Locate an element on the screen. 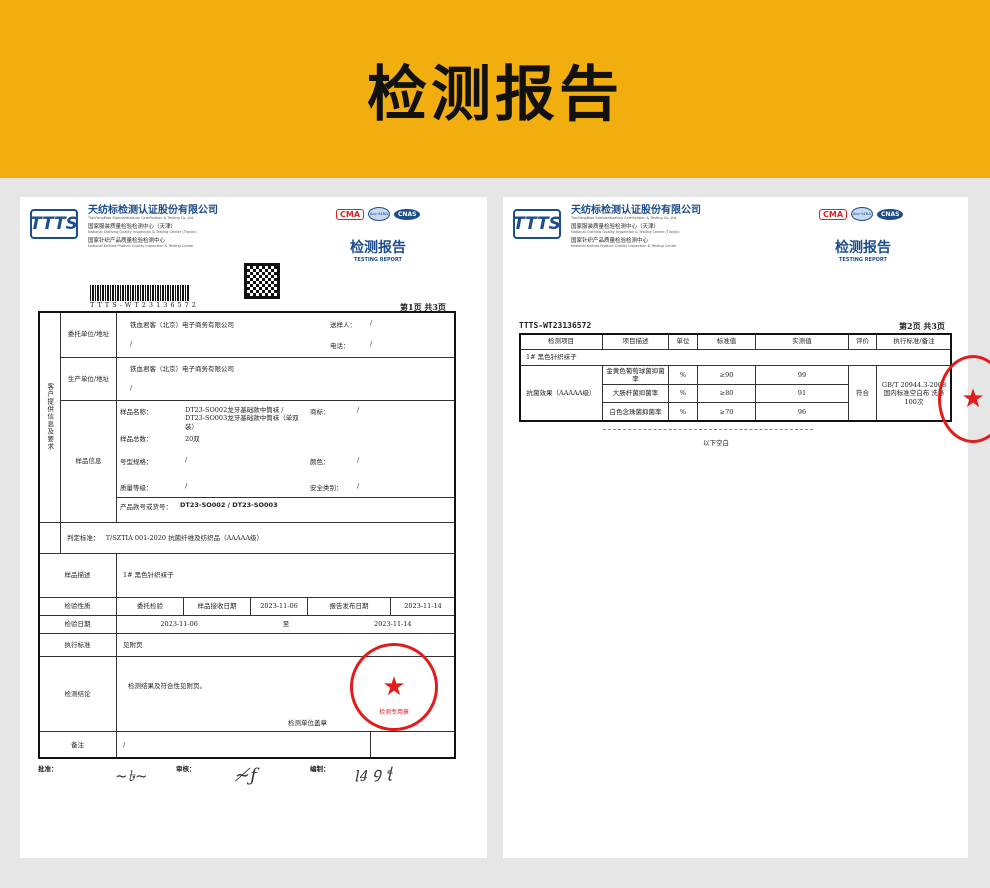 The image size is (990, 888). stamp-sub: 检测专用章 is located at coordinates (393, 712).